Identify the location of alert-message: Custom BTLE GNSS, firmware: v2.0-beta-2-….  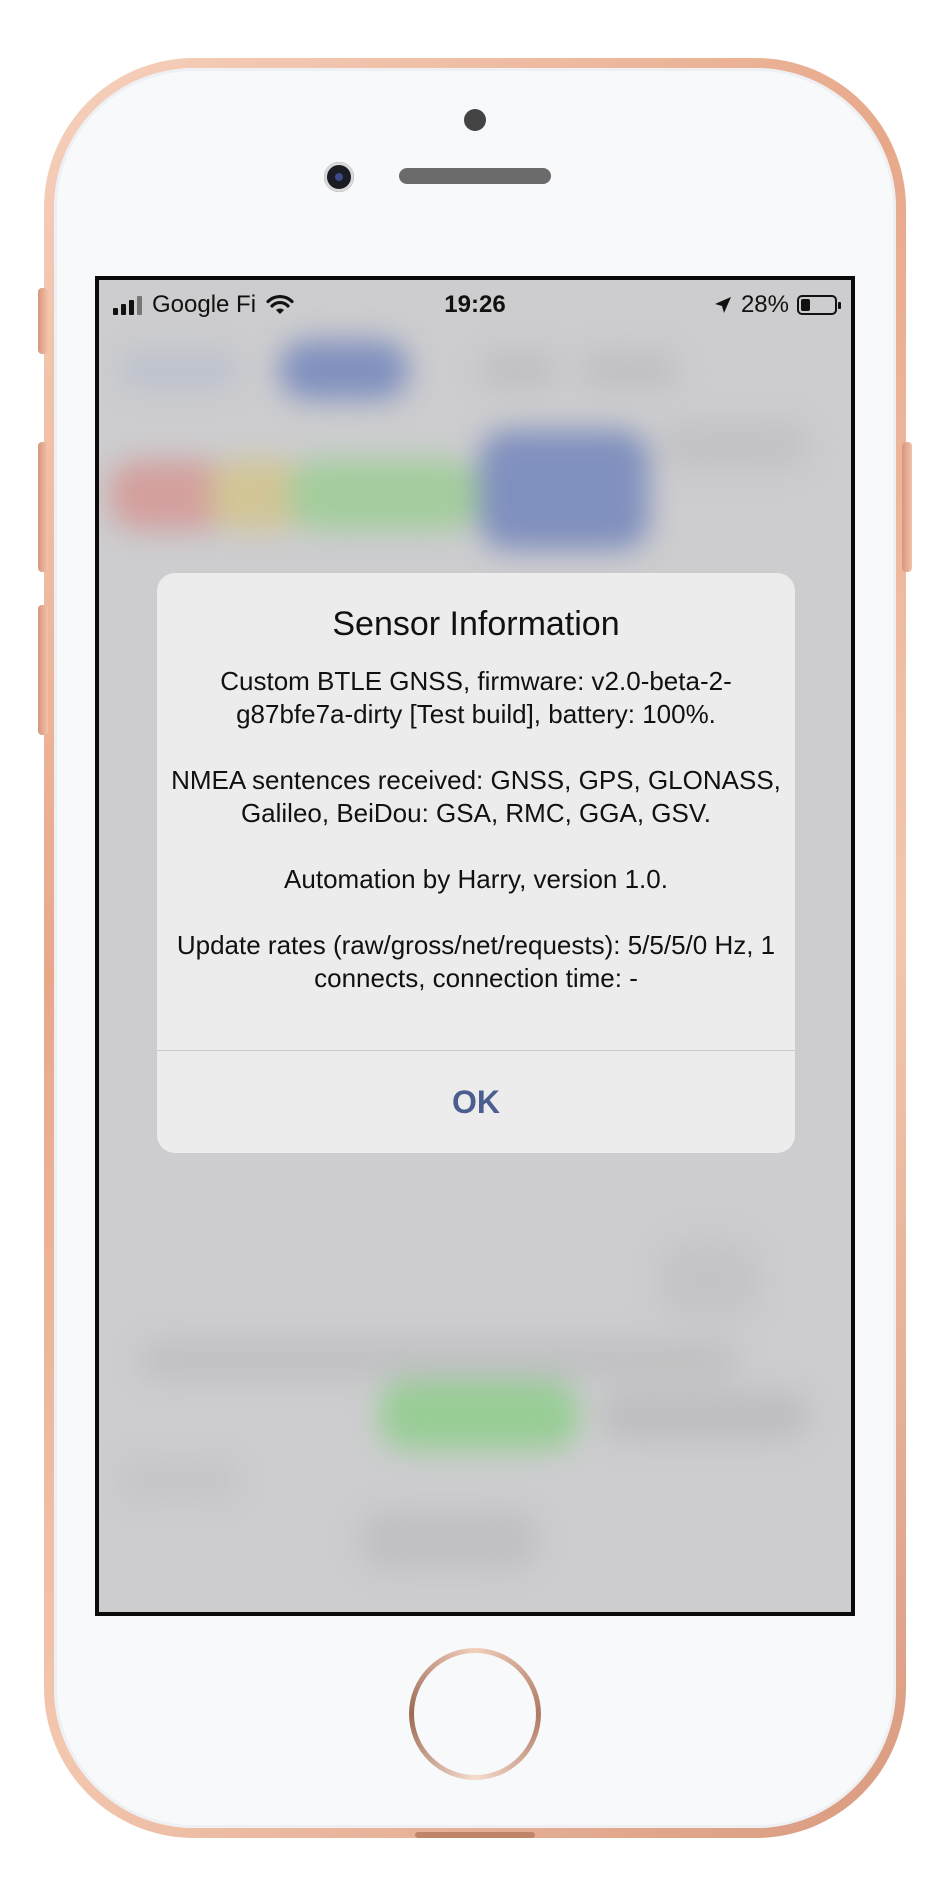
(476, 830).